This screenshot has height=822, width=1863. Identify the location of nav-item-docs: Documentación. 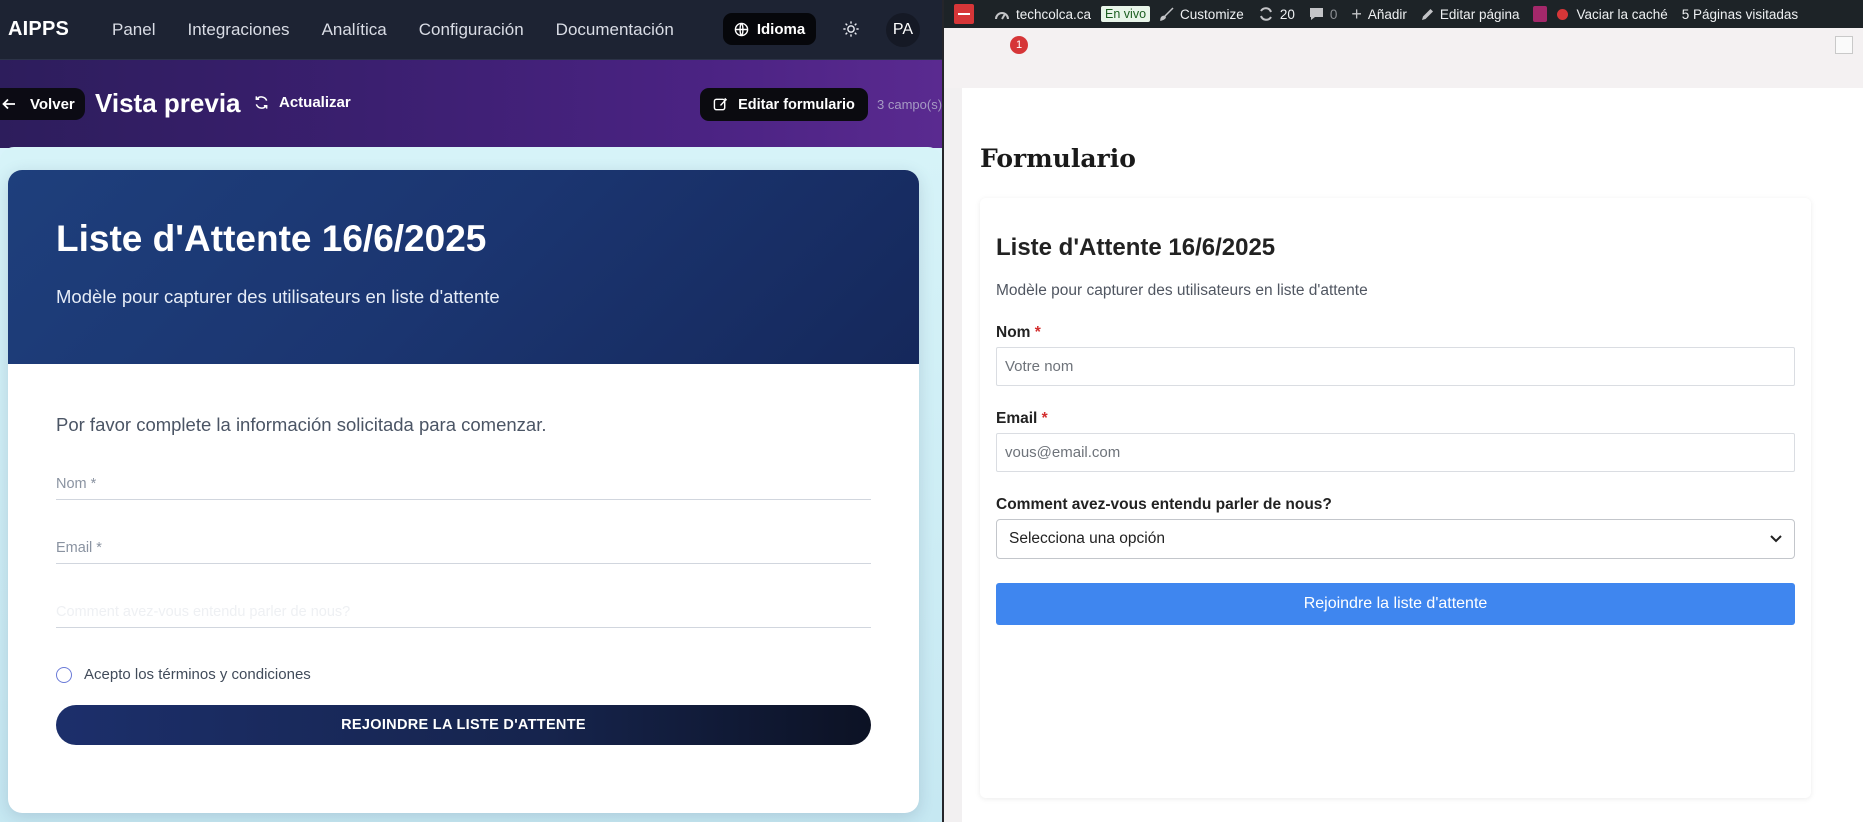
(615, 30).